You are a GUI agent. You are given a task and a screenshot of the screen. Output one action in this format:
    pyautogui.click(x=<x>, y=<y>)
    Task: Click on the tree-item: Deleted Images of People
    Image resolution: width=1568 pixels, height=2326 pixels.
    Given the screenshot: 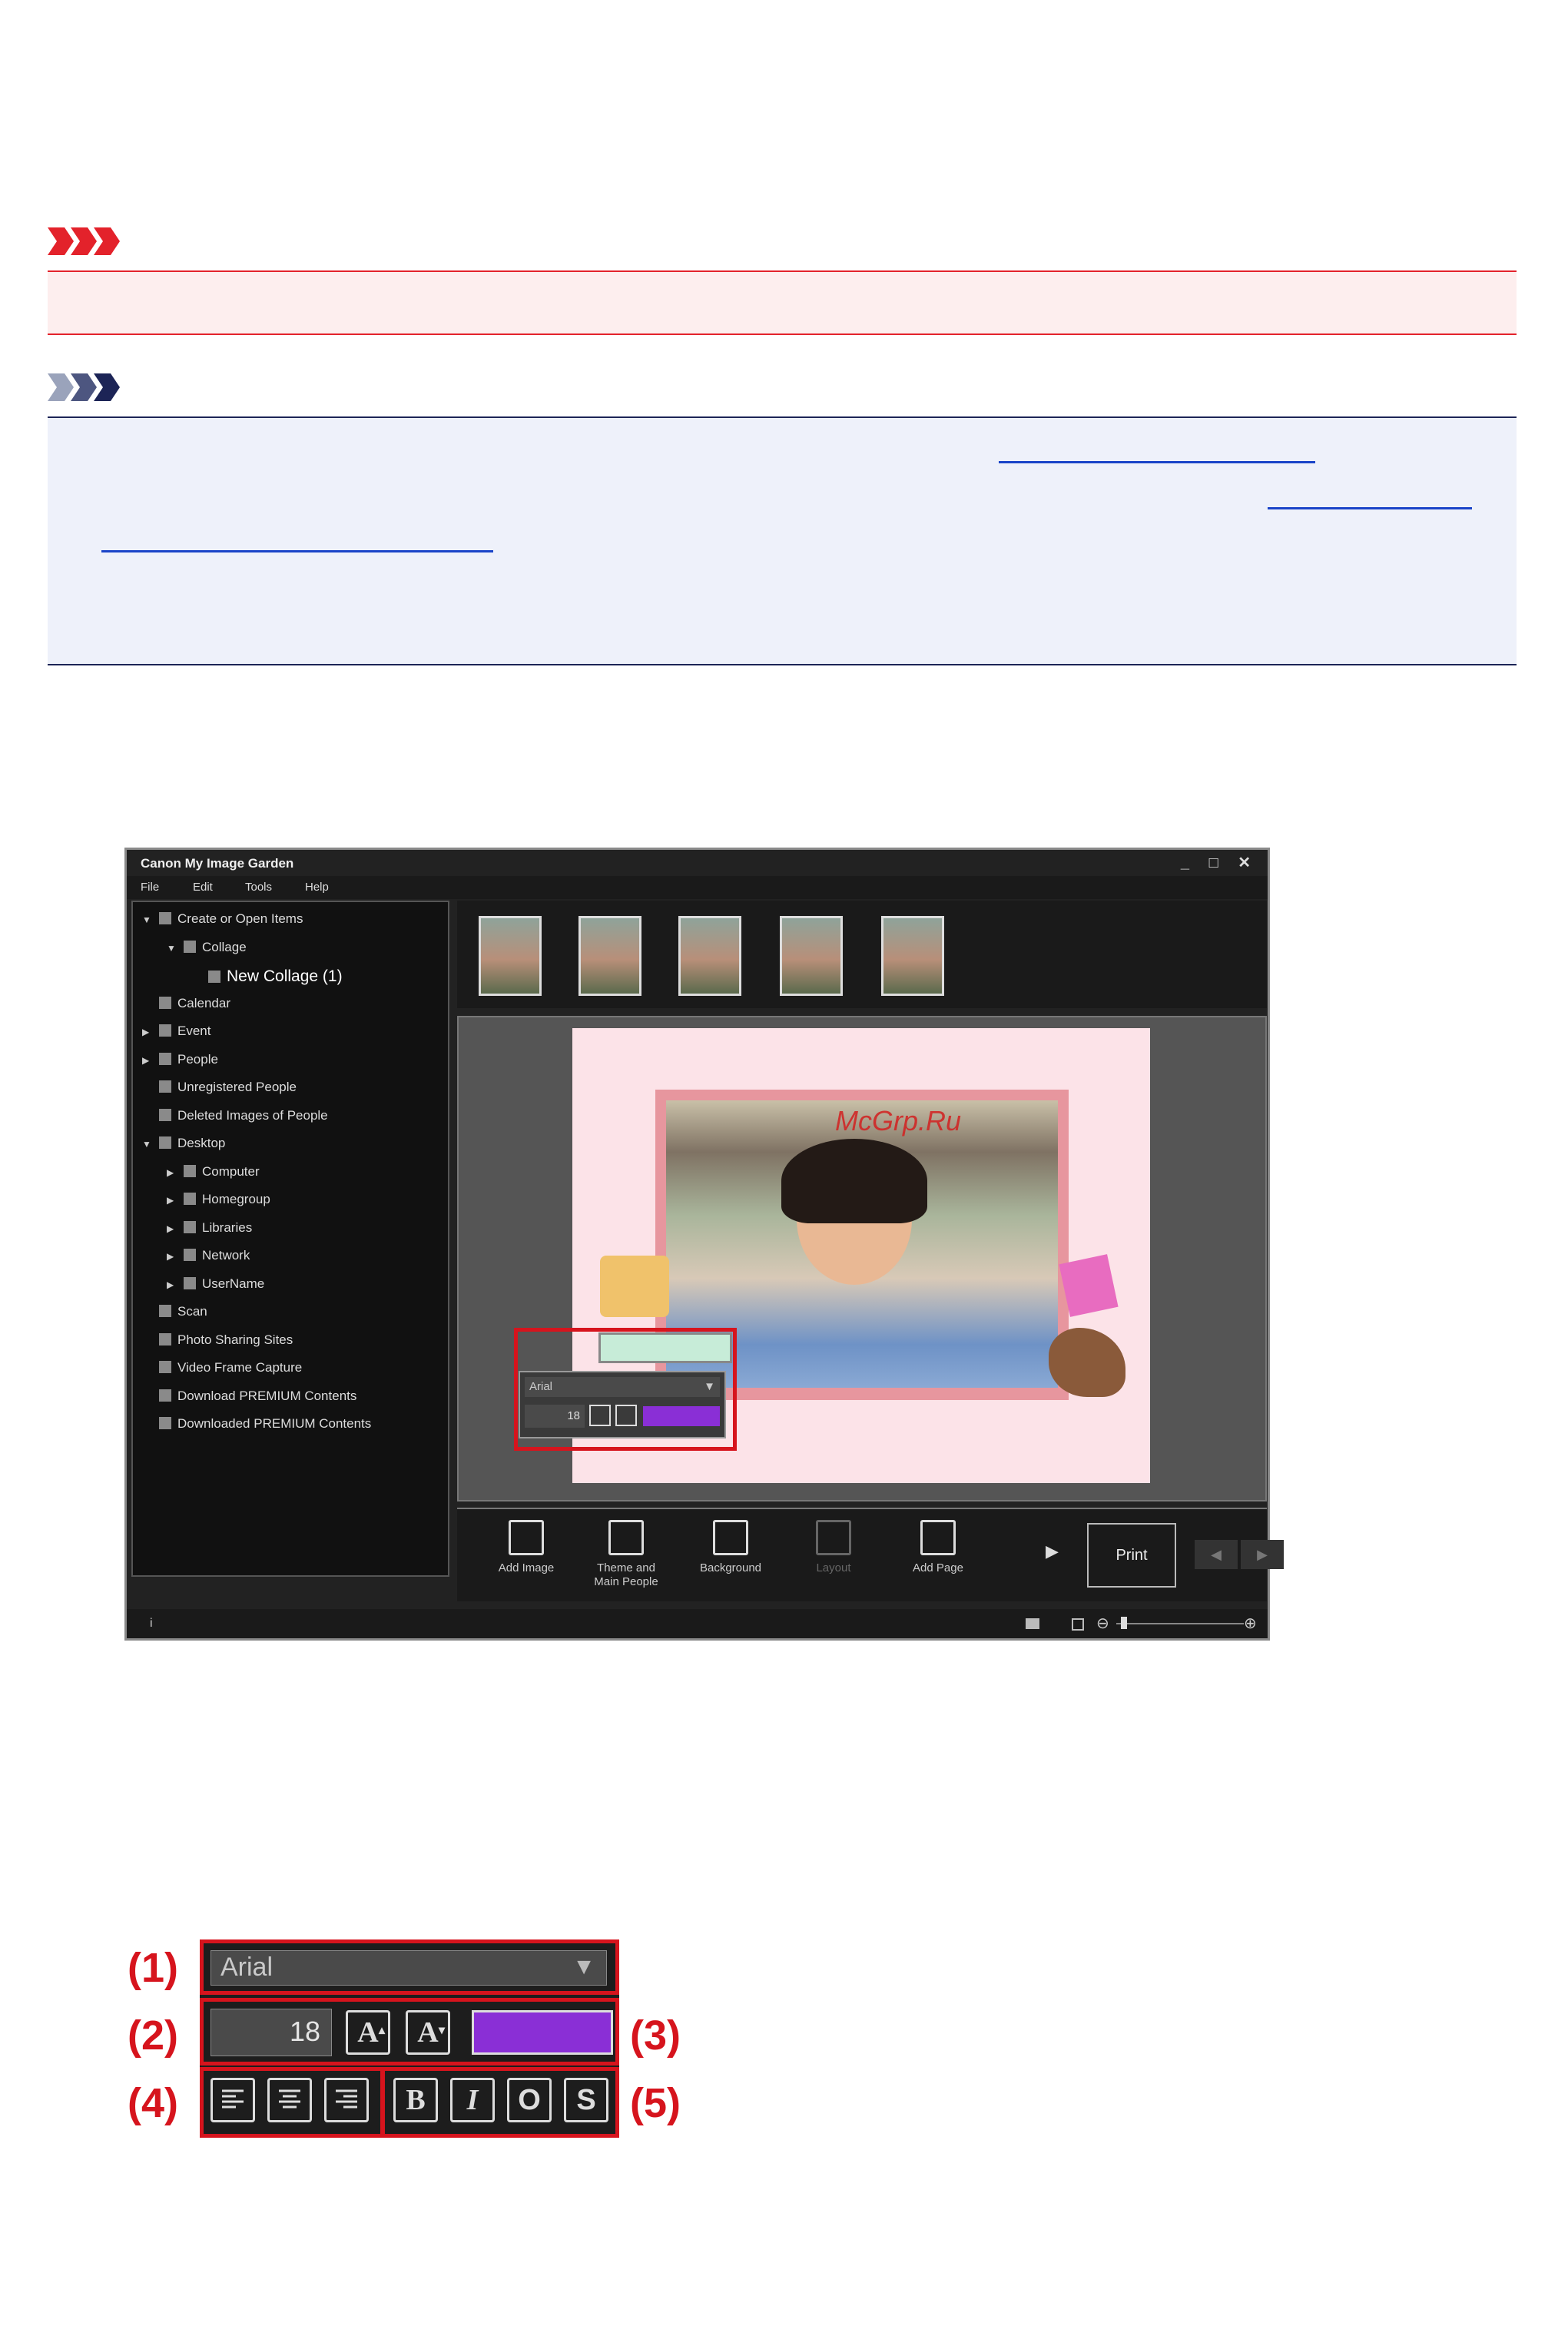 What is the action you would take?
    pyautogui.click(x=235, y=1115)
    